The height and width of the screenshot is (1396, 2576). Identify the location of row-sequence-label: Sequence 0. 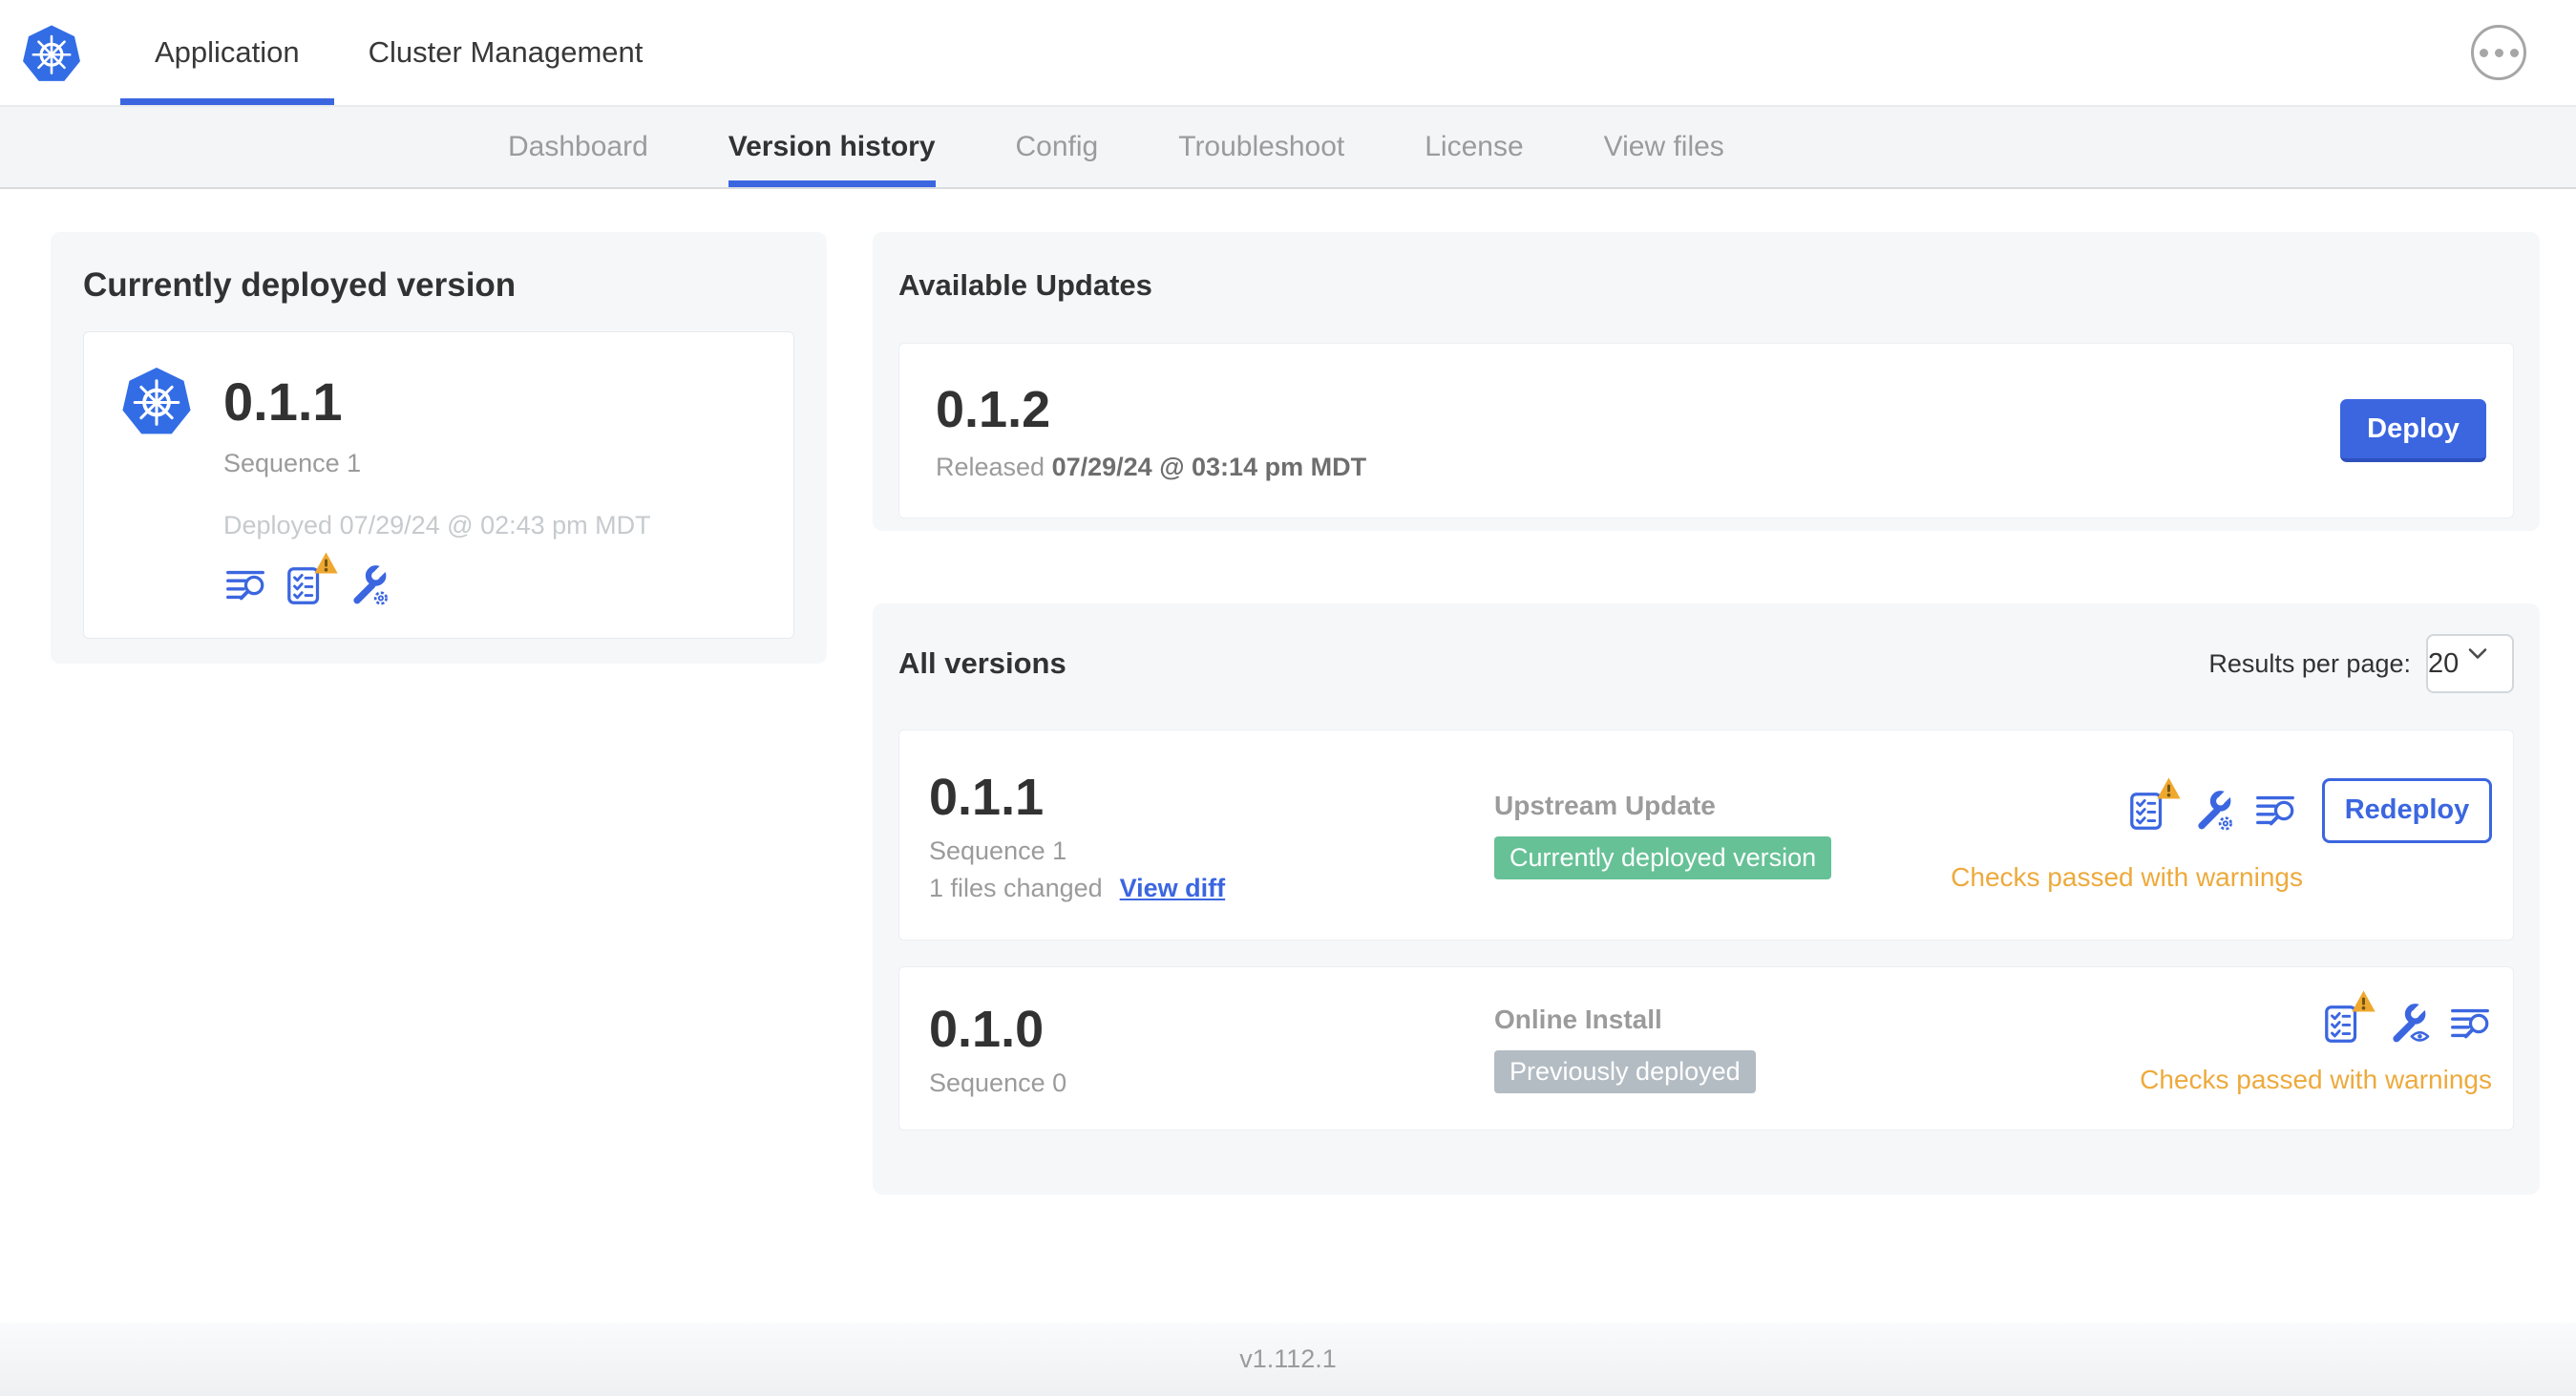
(998, 1082).